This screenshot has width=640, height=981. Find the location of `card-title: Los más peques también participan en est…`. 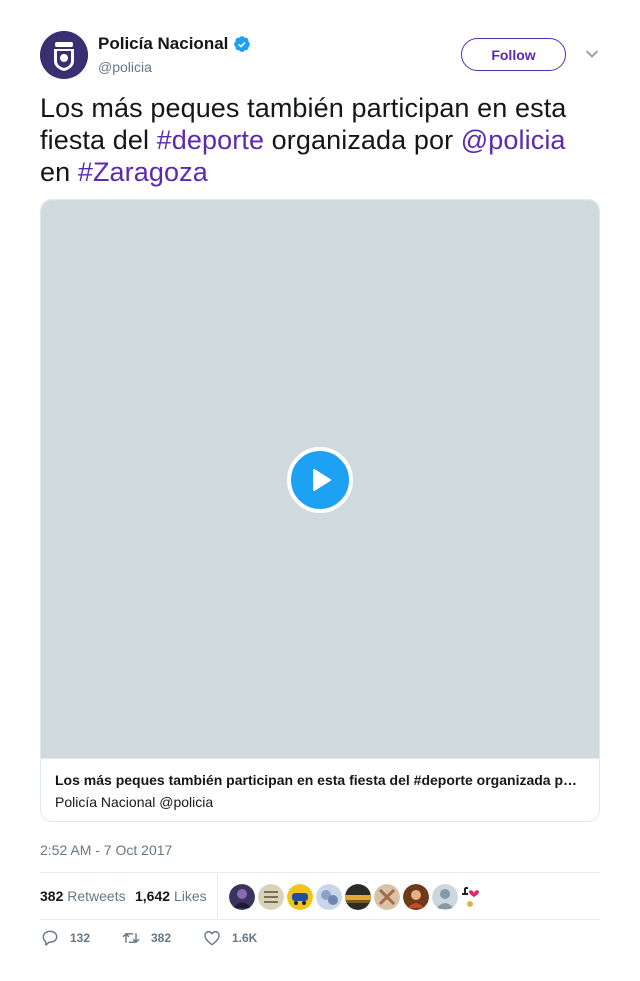

card-title: Los más peques también participan en est… is located at coordinates (316, 780).